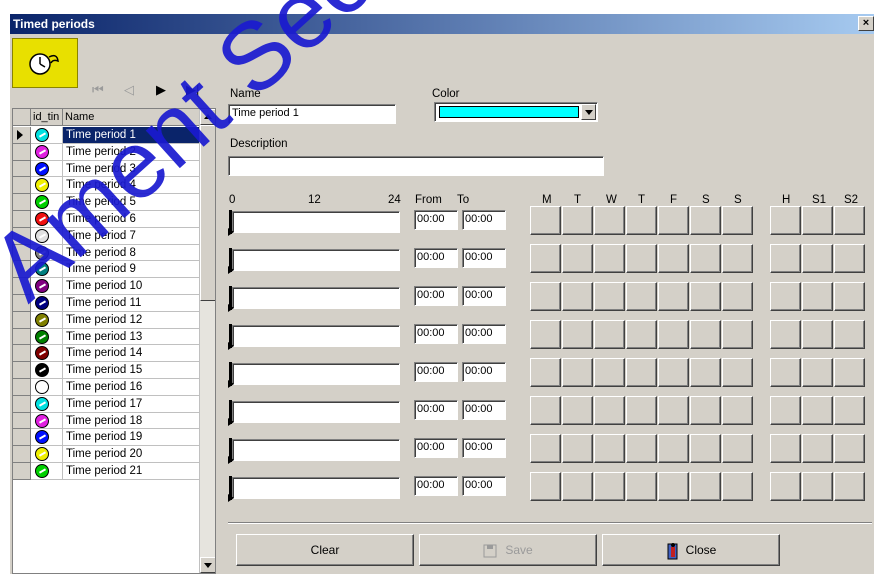 This screenshot has width=874, height=574. I want to click on grid-row: Time period 2, so click(106, 152).